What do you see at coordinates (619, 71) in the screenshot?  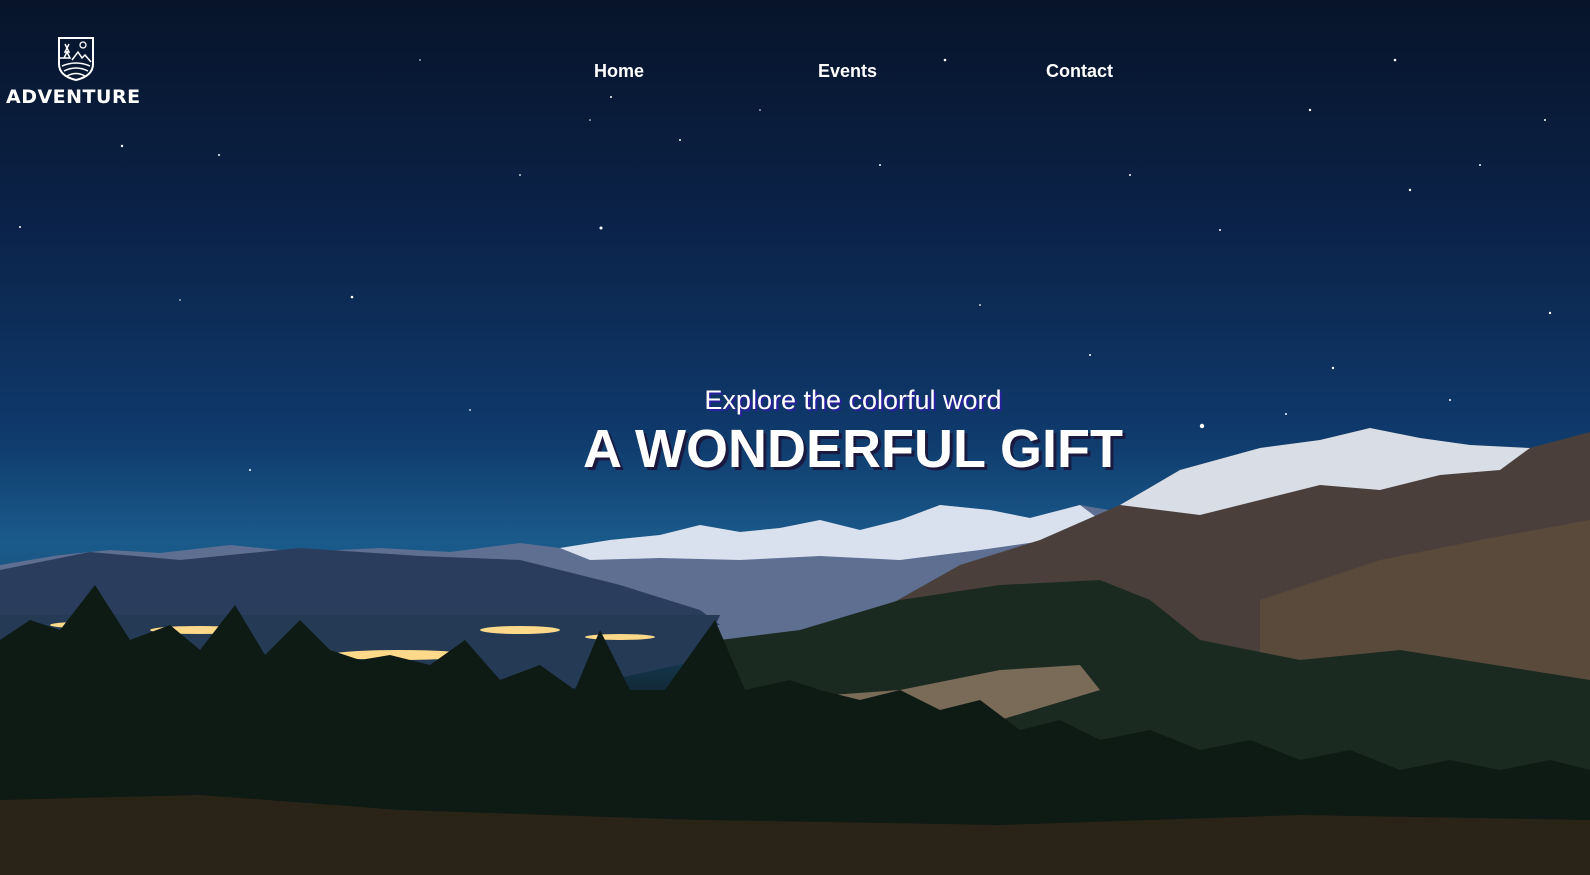 I see `nav-item-home: Home` at bounding box center [619, 71].